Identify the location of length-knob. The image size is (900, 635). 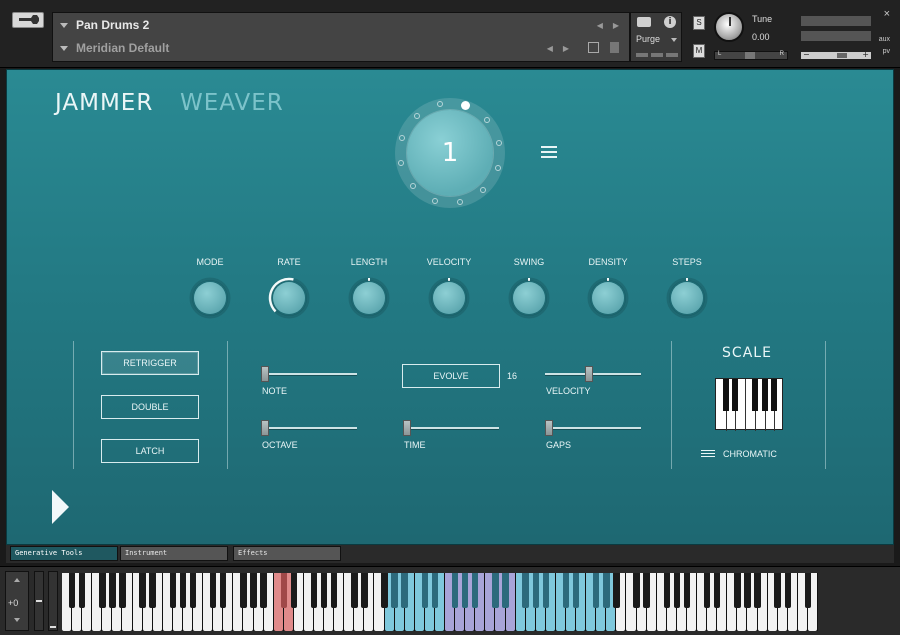
(369, 298).